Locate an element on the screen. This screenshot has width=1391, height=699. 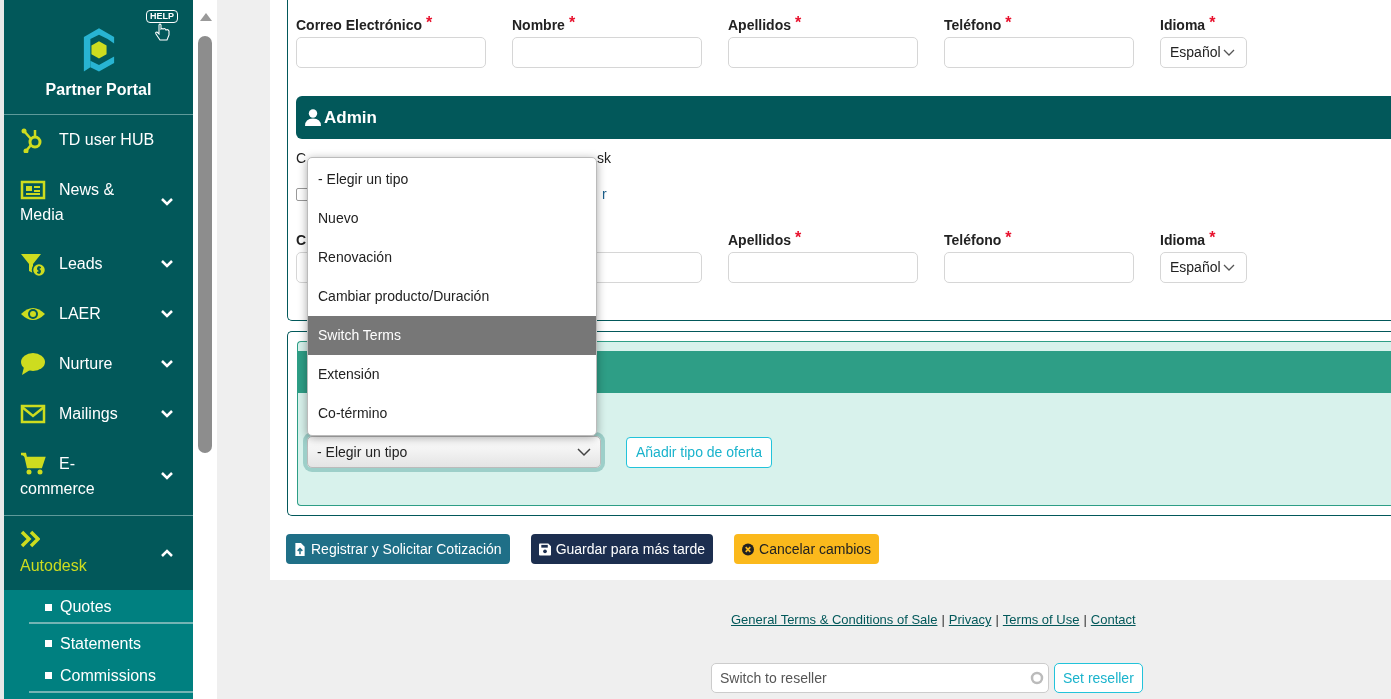
sidebar-item: LAER is located at coordinates (98, 314).